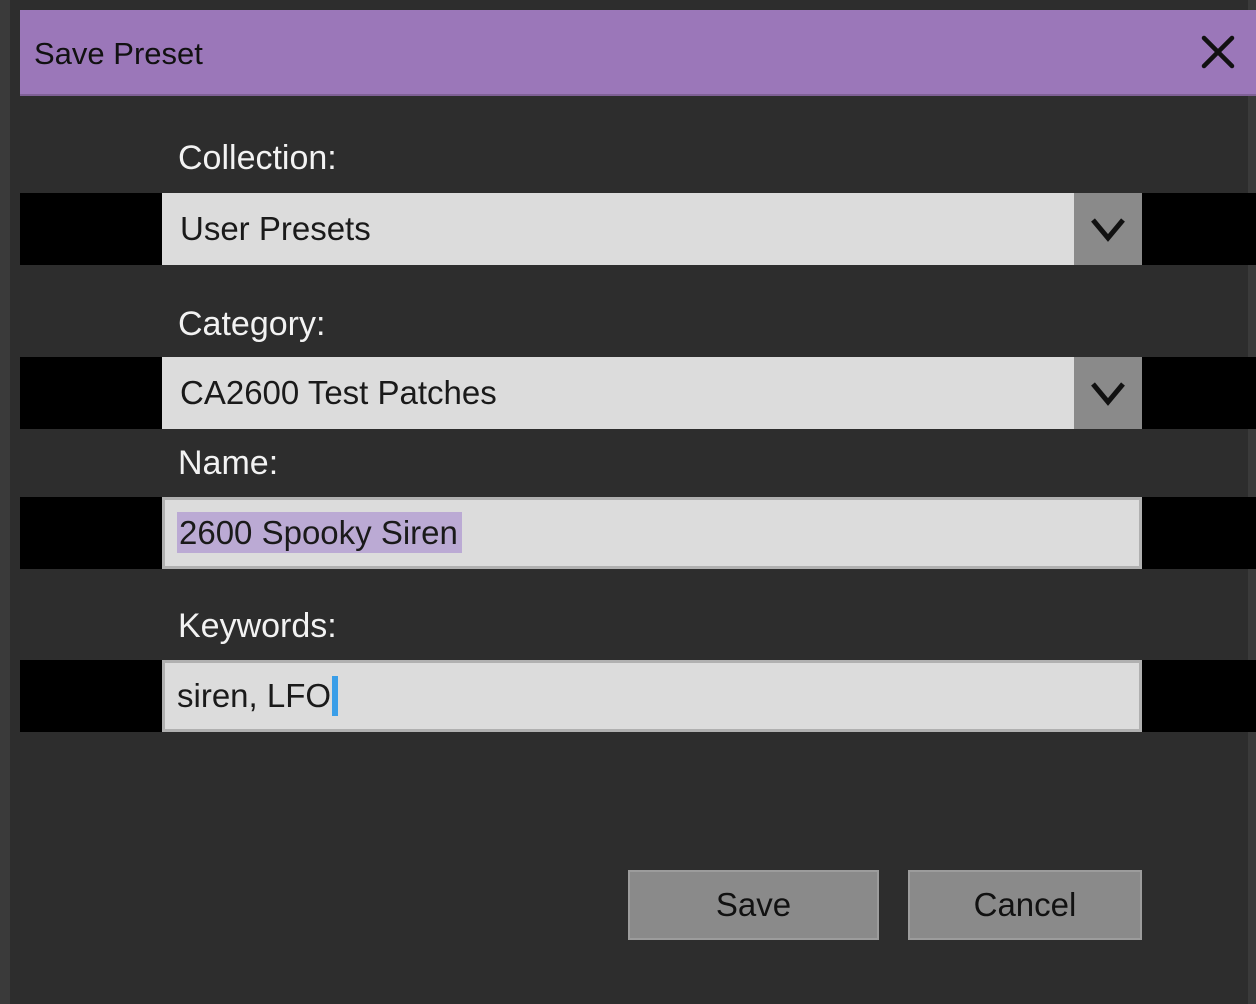 The image size is (1256, 1004). What do you see at coordinates (275, 228) in the screenshot?
I see `collection-selected-value: User Presets` at bounding box center [275, 228].